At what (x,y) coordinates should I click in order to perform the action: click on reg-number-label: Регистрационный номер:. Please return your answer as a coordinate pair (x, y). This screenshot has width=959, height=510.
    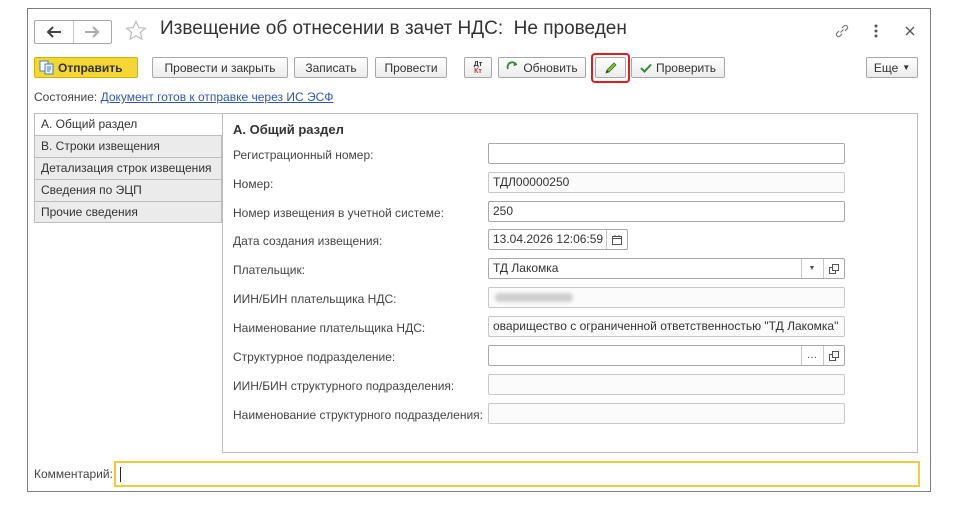
    Looking at the image, I should click on (303, 155).